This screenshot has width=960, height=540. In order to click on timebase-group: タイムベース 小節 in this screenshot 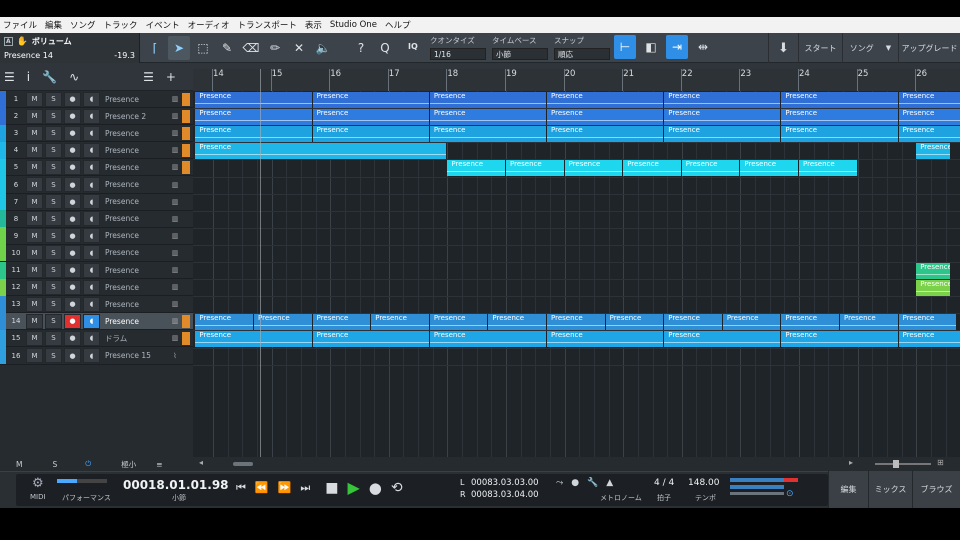, I will do `click(520, 47)`.